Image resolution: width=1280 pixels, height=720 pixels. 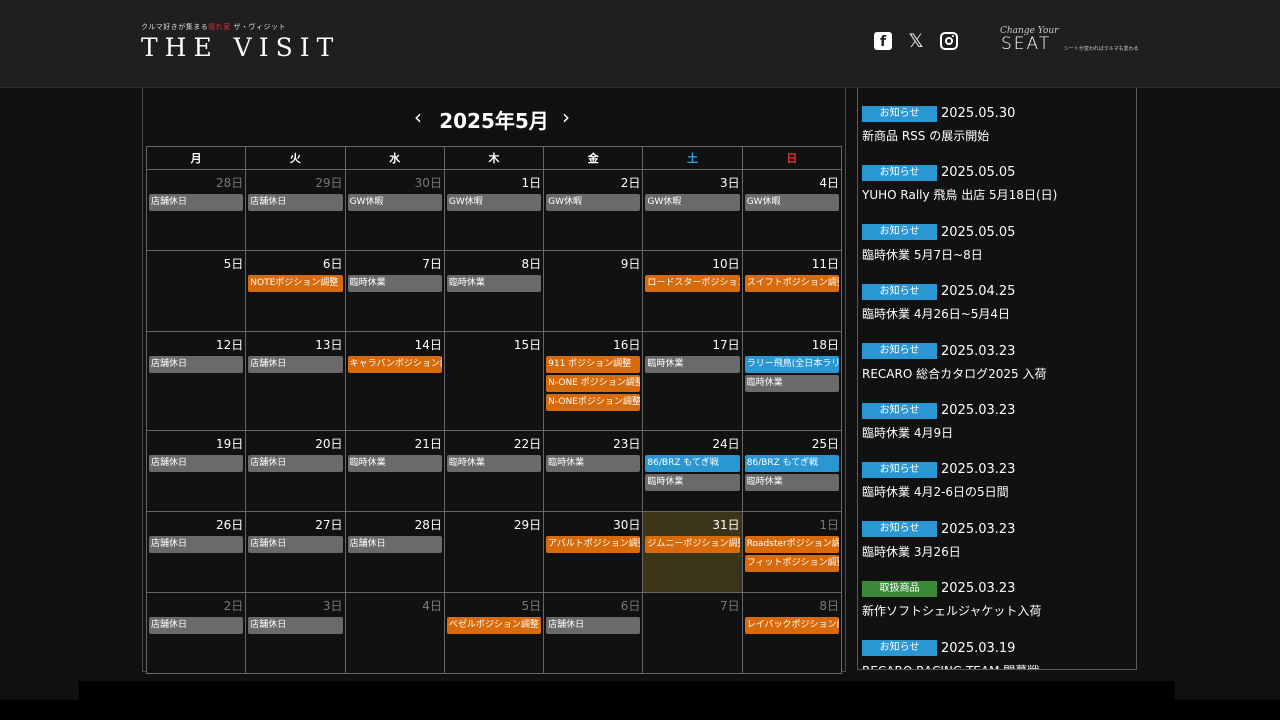 I want to click on news-title: 臨時休業 4月2-6日の5日間, so click(x=997, y=491).